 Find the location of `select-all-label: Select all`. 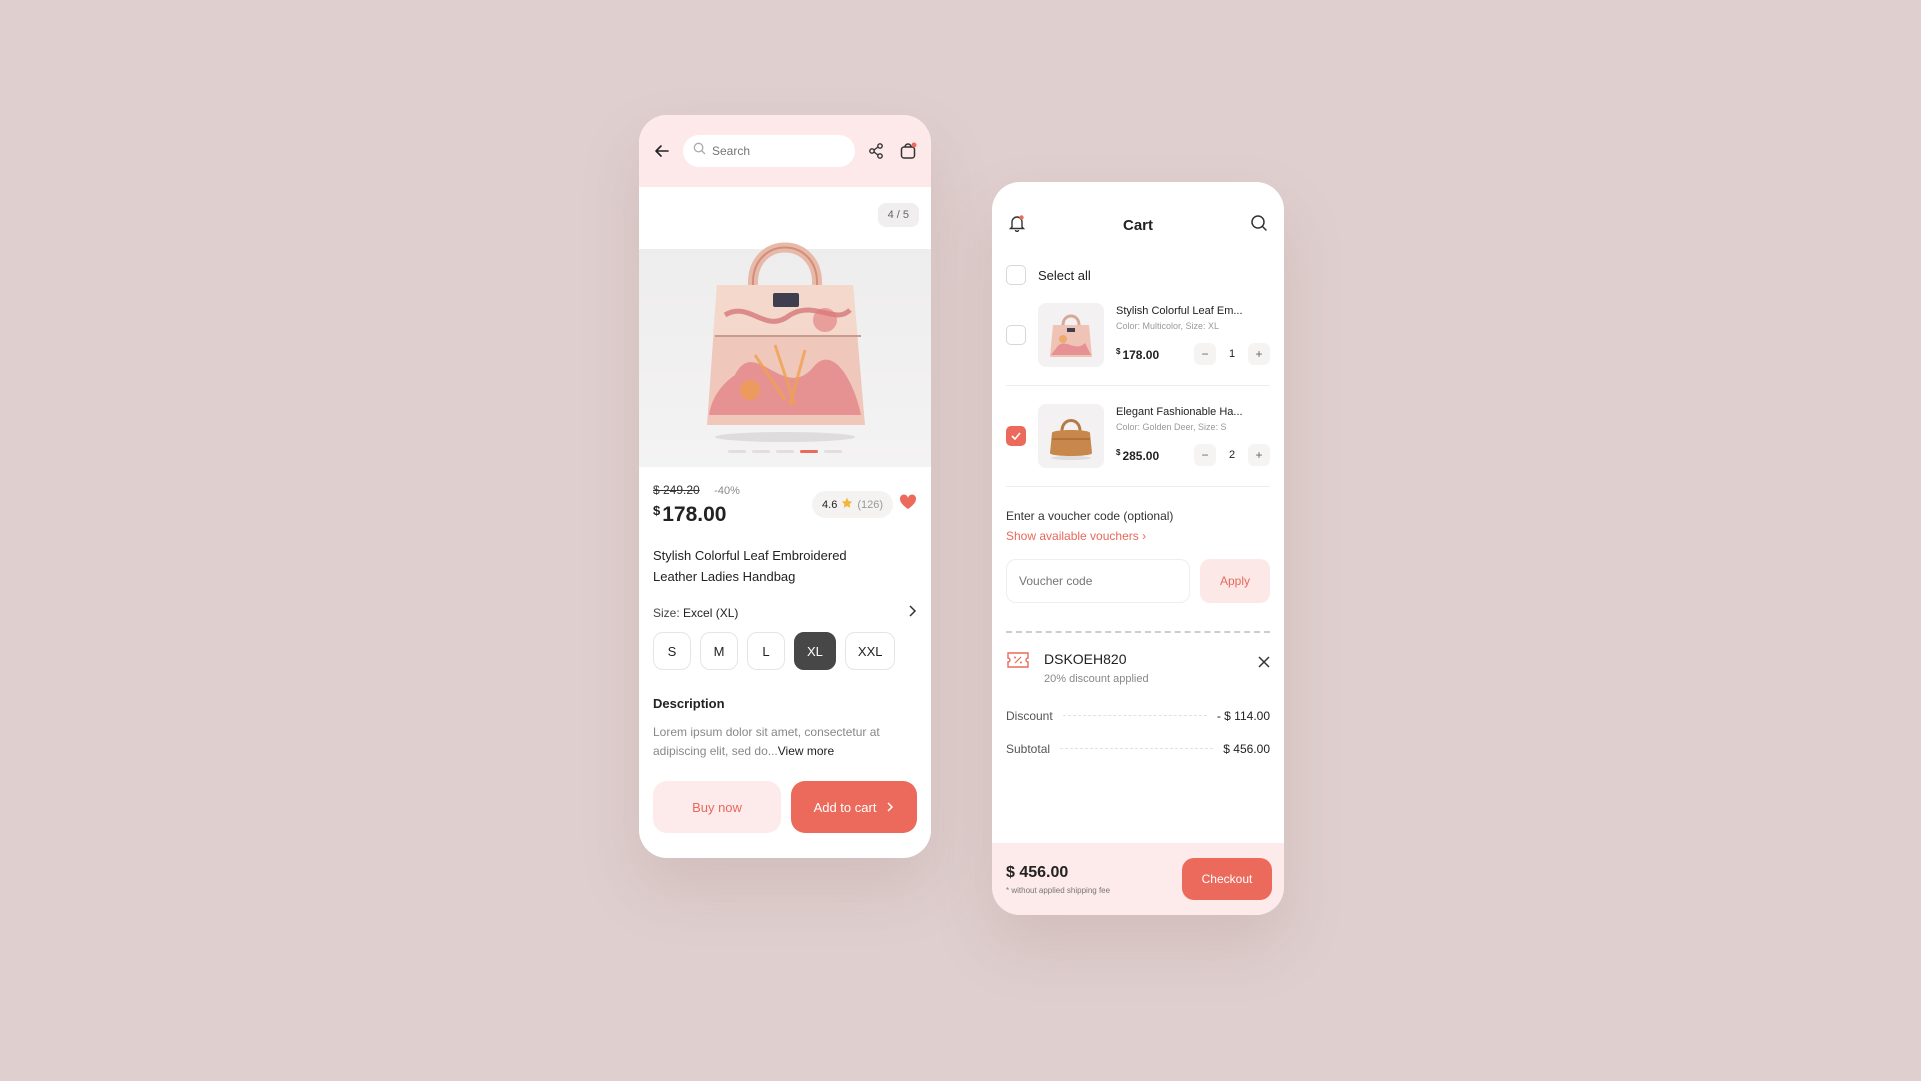

select-all-label: Select all is located at coordinates (1064, 275).